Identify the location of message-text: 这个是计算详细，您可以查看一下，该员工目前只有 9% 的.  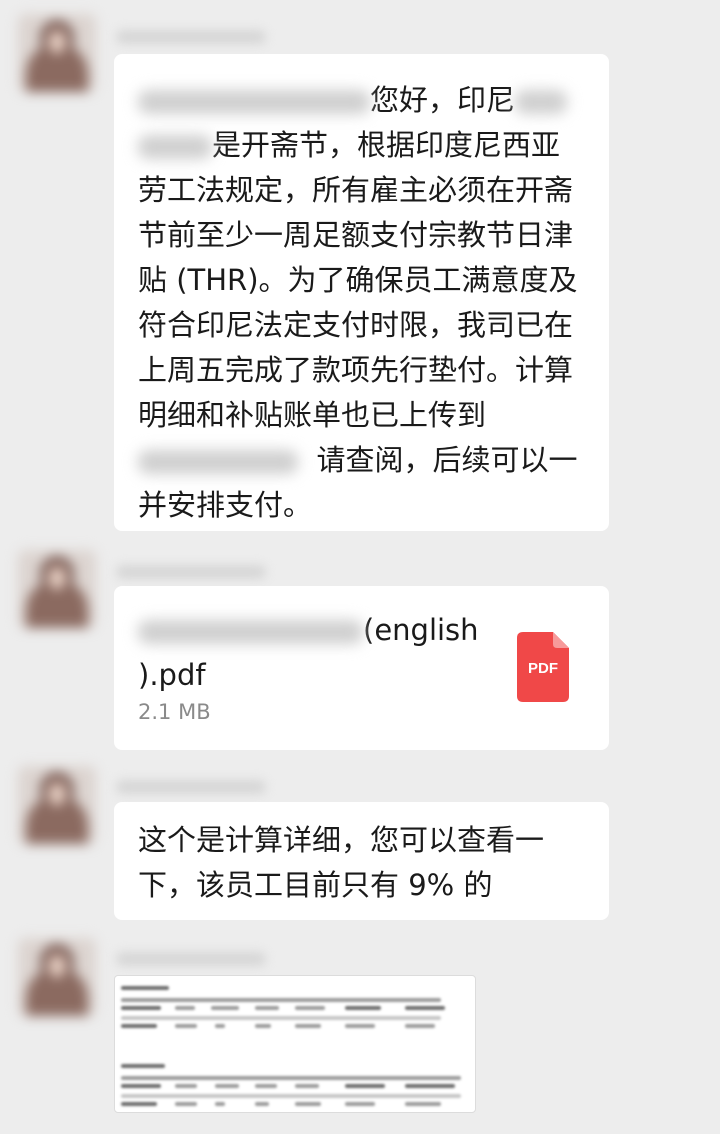
(341, 862).